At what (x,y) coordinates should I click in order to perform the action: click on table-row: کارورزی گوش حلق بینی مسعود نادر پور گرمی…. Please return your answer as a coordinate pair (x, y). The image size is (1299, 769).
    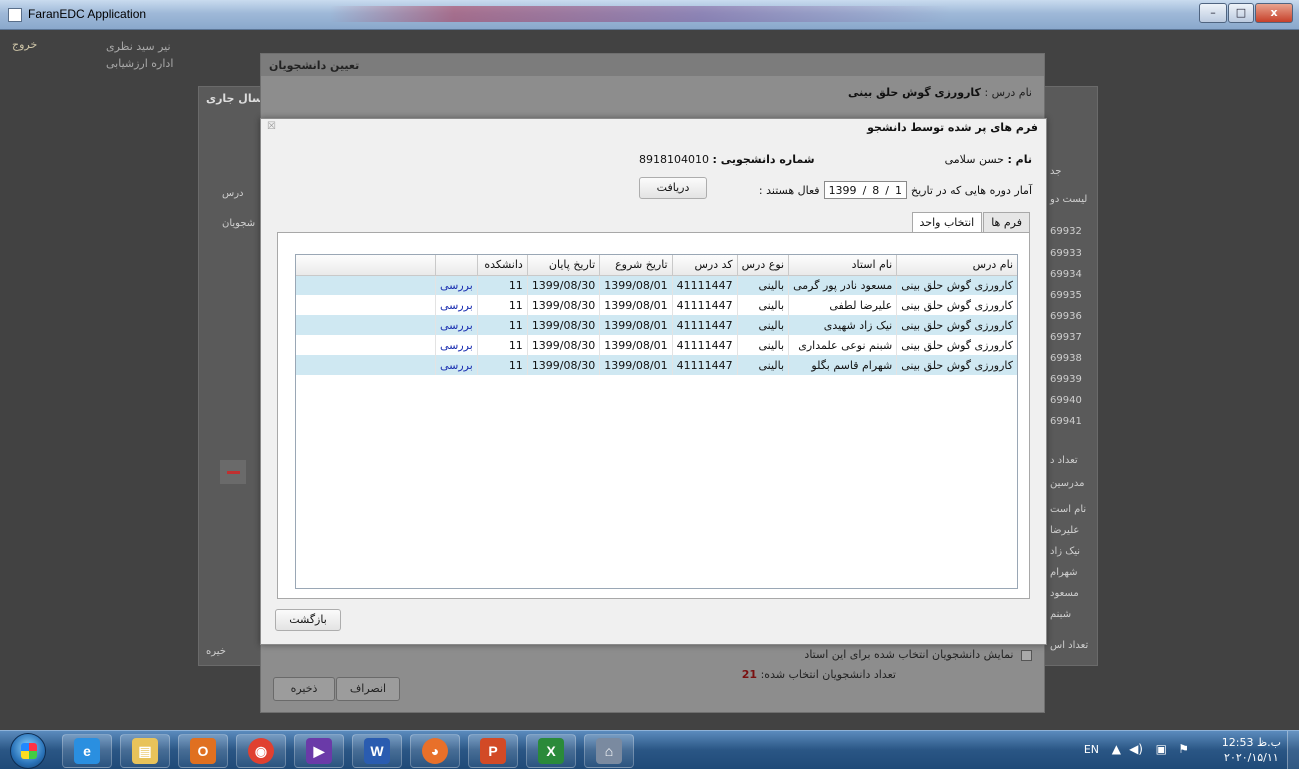
    Looking at the image, I should click on (656, 285).